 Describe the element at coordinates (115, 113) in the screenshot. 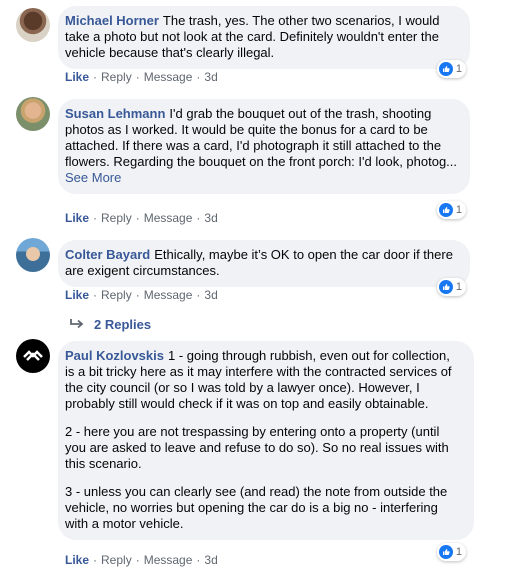

I see `comment-author: Susan Lehmann` at that location.